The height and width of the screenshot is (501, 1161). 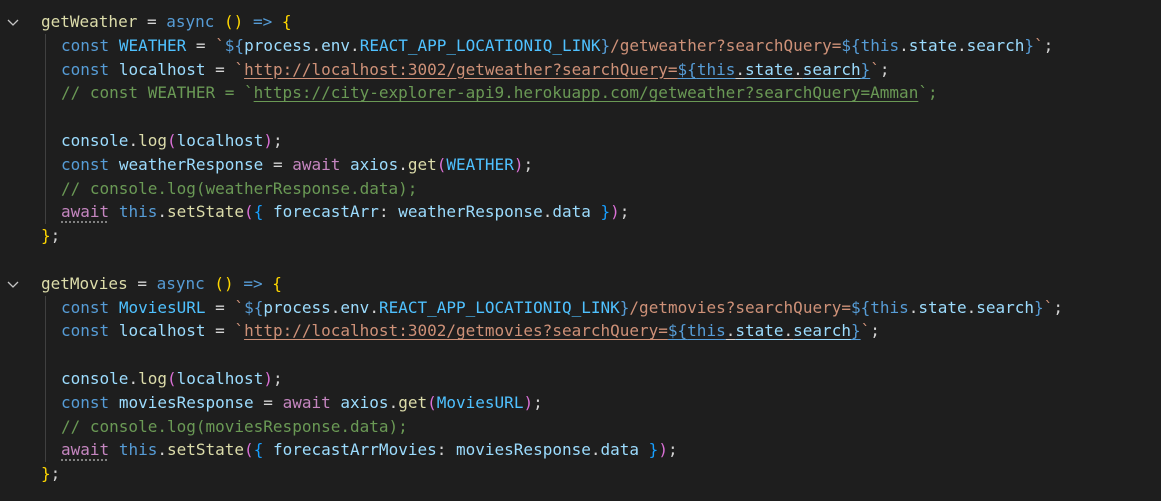 What do you see at coordinates (601, 22) in the screenshot?
I see `code-line: getWeather = async () => {` at bounding box center [601, 22].